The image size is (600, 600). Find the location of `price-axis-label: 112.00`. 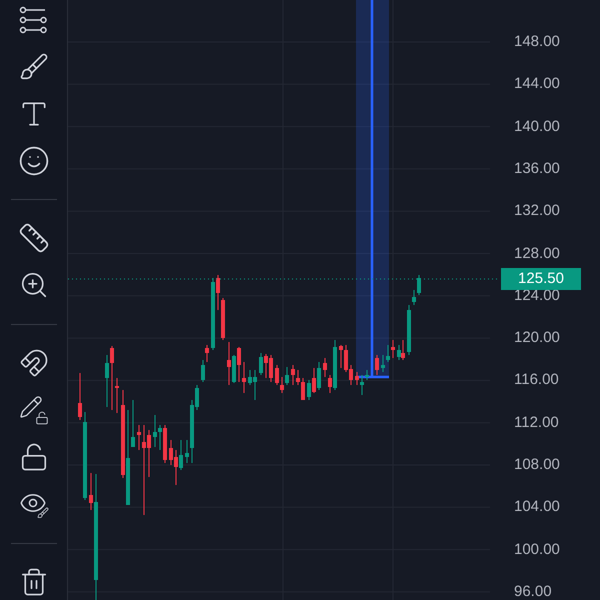

price-axis-label: 112.00 is located at coordinates (536, 423).